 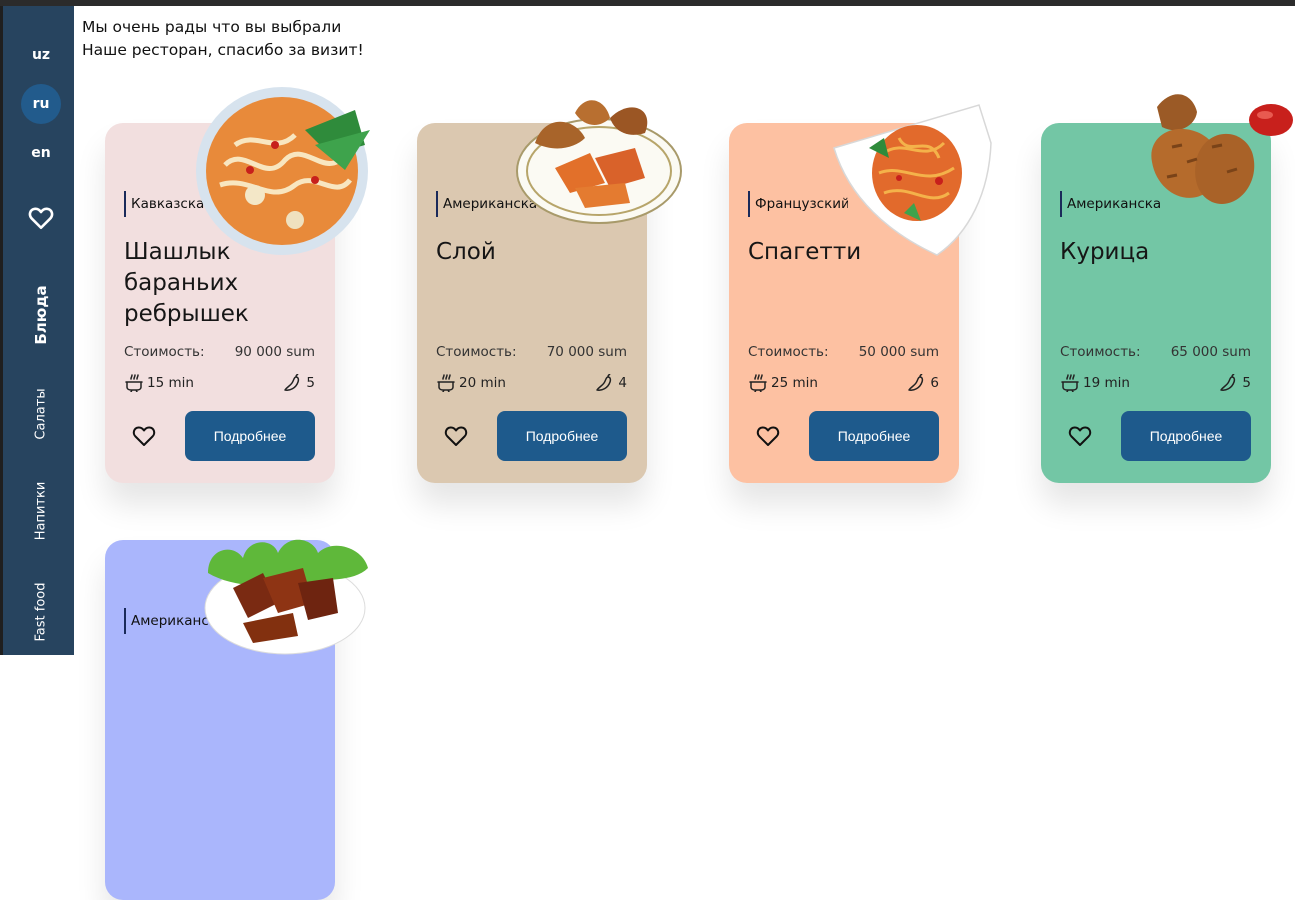 I want to click on nav-salads: Салаты, so click(x=41, y=413).